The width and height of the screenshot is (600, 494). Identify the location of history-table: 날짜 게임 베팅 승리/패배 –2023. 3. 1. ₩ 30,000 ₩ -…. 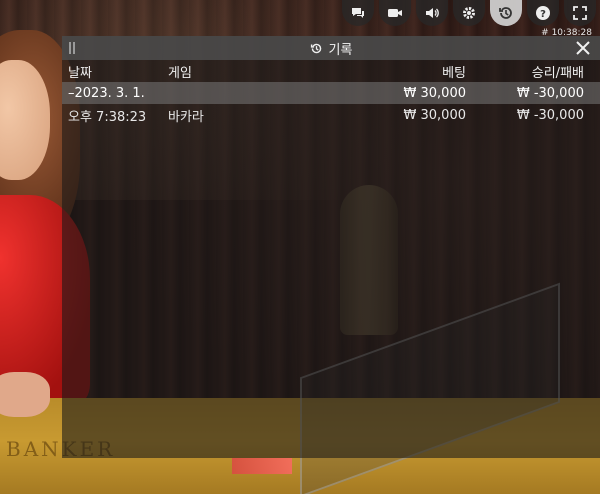
(331, 93).